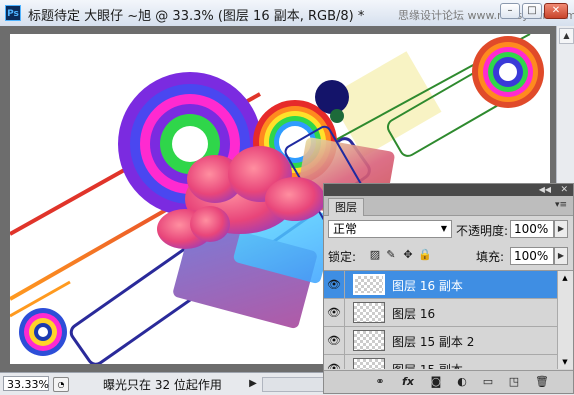  I want to click on photoshop-logo-icon: Ps, so click(13, 13).